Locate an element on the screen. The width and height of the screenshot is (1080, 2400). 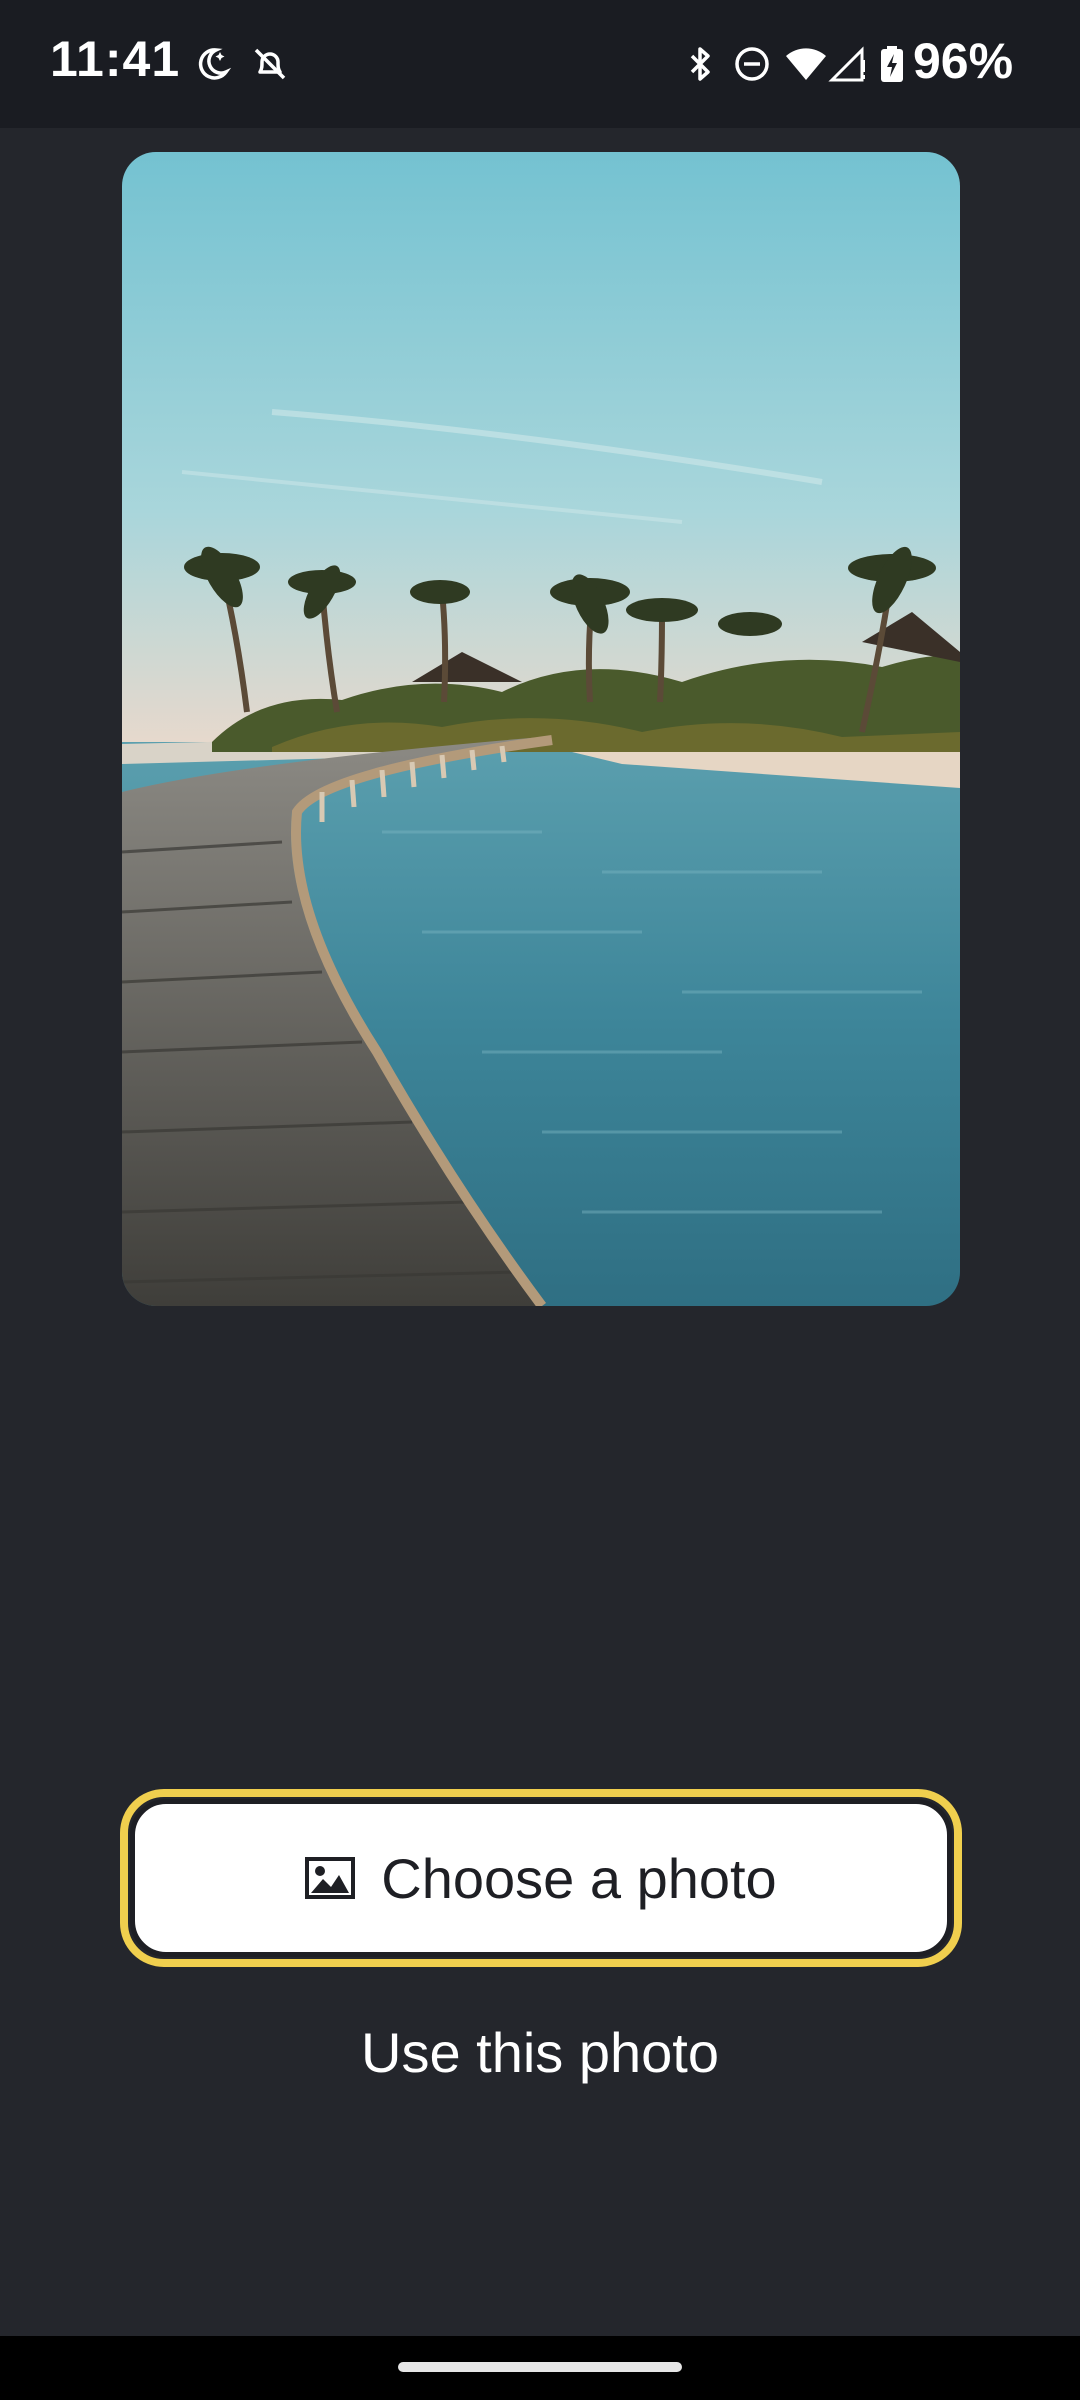
image-icon is located at coordinates (330, 1878).